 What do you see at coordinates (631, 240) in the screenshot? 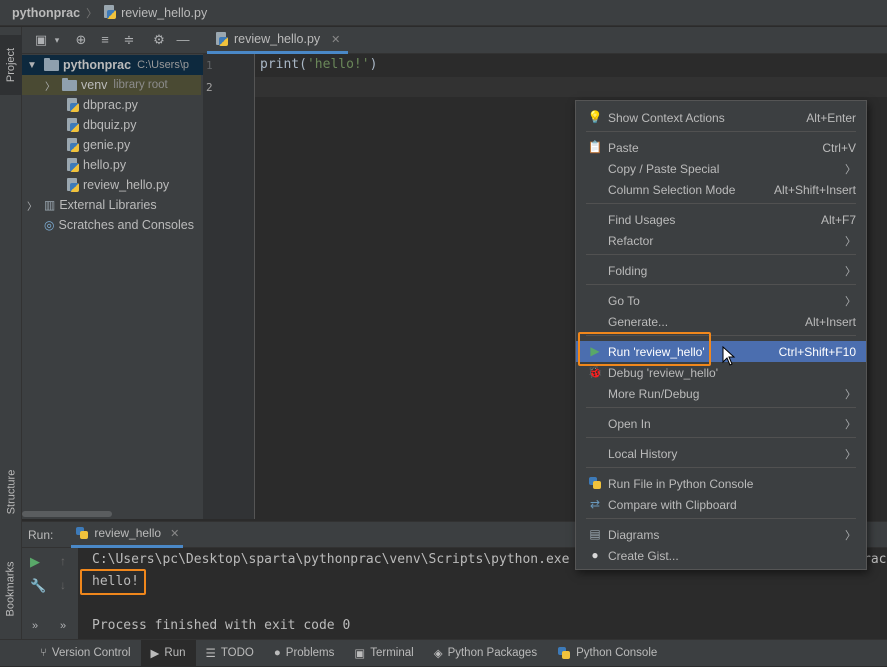
I see `menu-item-label: Refactor` at bounding box center [631, 240].